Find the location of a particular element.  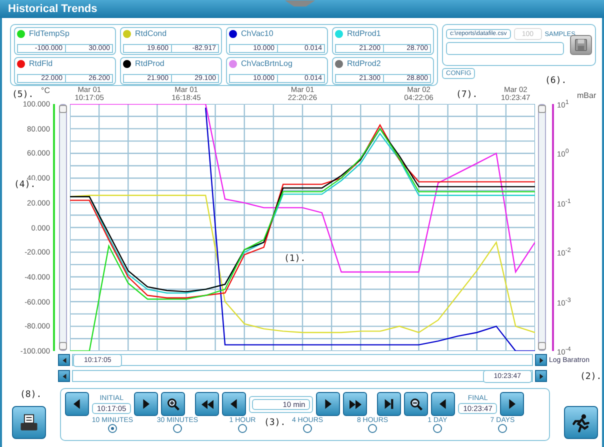

channel-name: RtdProd is located at coordinates (149, 63).